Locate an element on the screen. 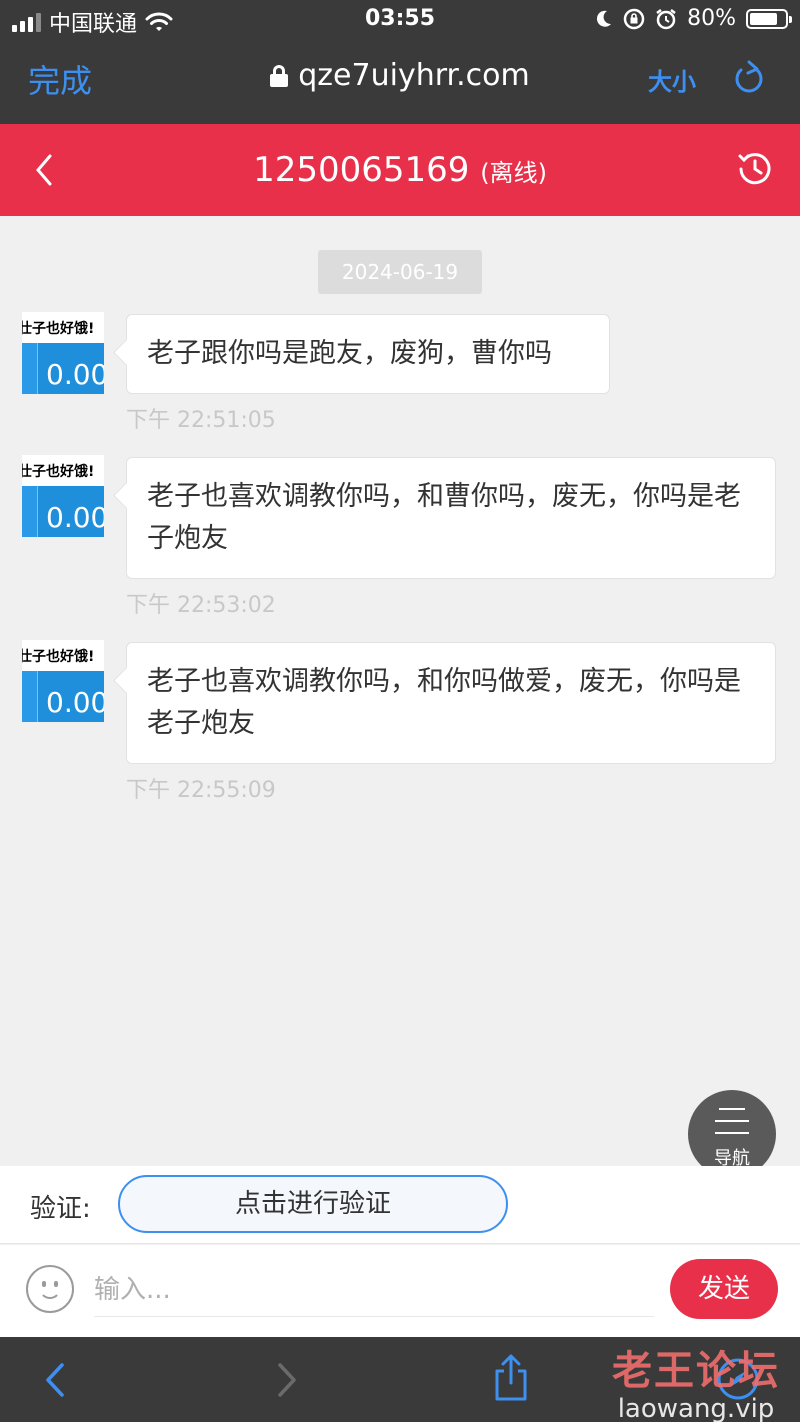 The image size is (800, 1422). alarm-icon is located at coordinates (666, 18).